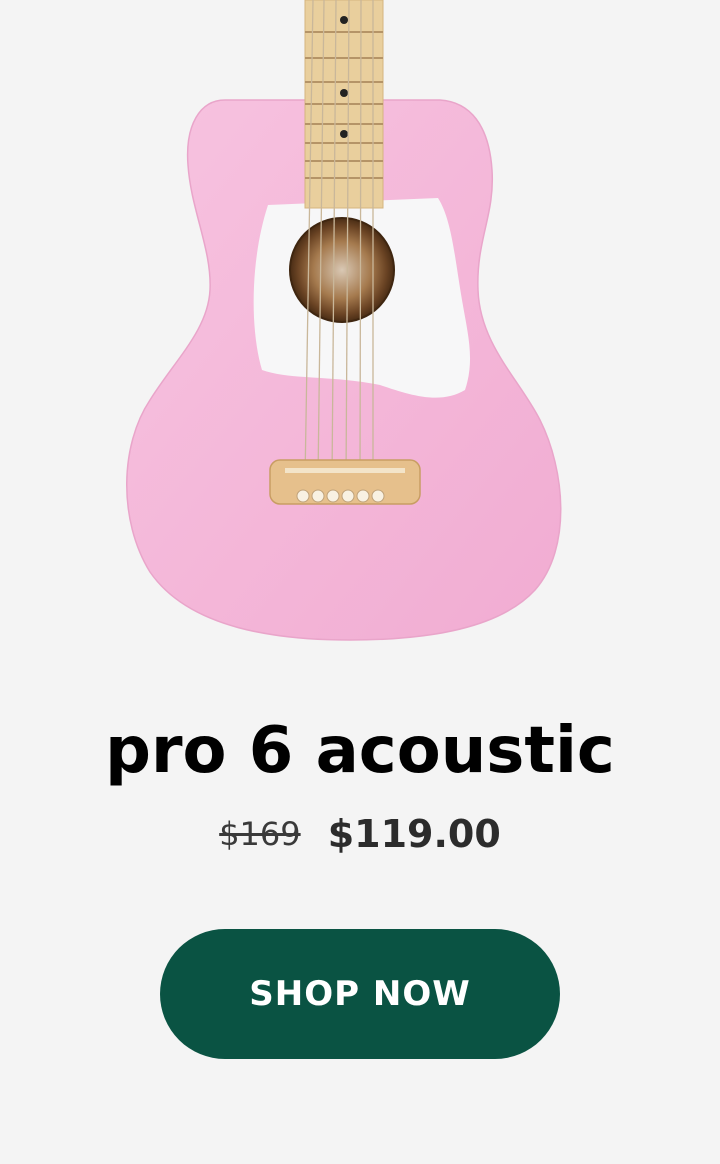  What do you see at coordinates (260, 834) in the screenshot?
I see `original-price: $169` at bounding box center [260, 834].